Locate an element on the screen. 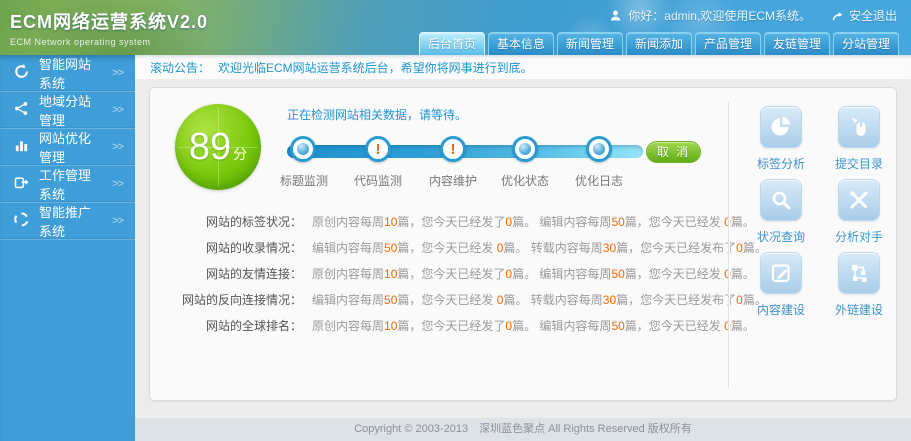 This screenshot has width=911, height=441. app-subtitle: ECM Network operating system is located at coordinates (80, 42).